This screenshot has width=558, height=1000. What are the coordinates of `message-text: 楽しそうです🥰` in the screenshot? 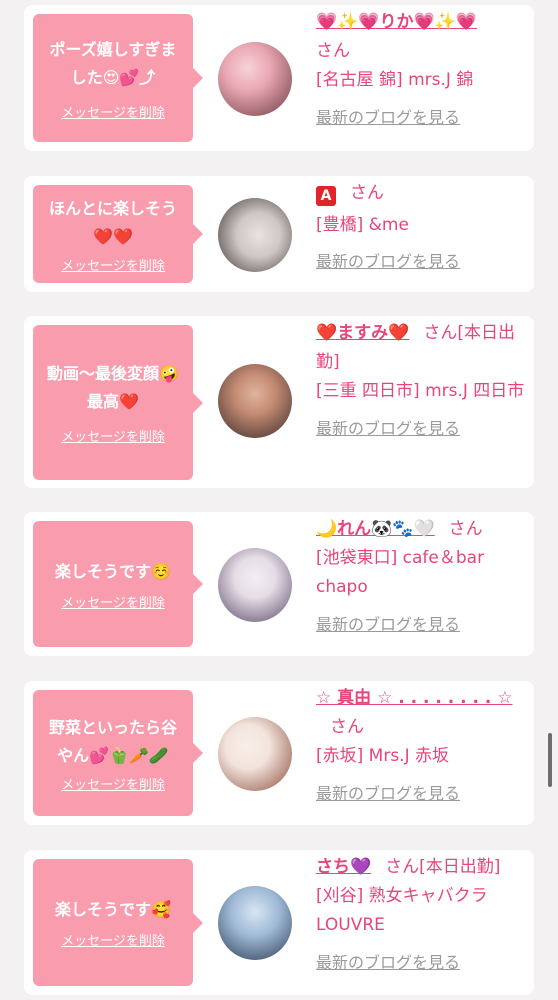 It's located at (113, 909).